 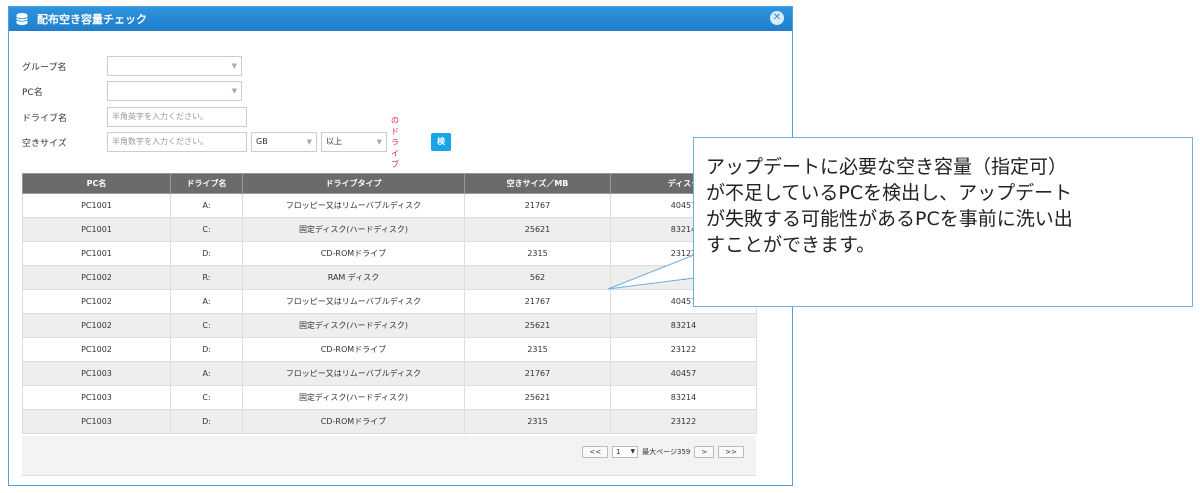 I want to click on page-select: 1 ▼, so click(x=625, y=452).